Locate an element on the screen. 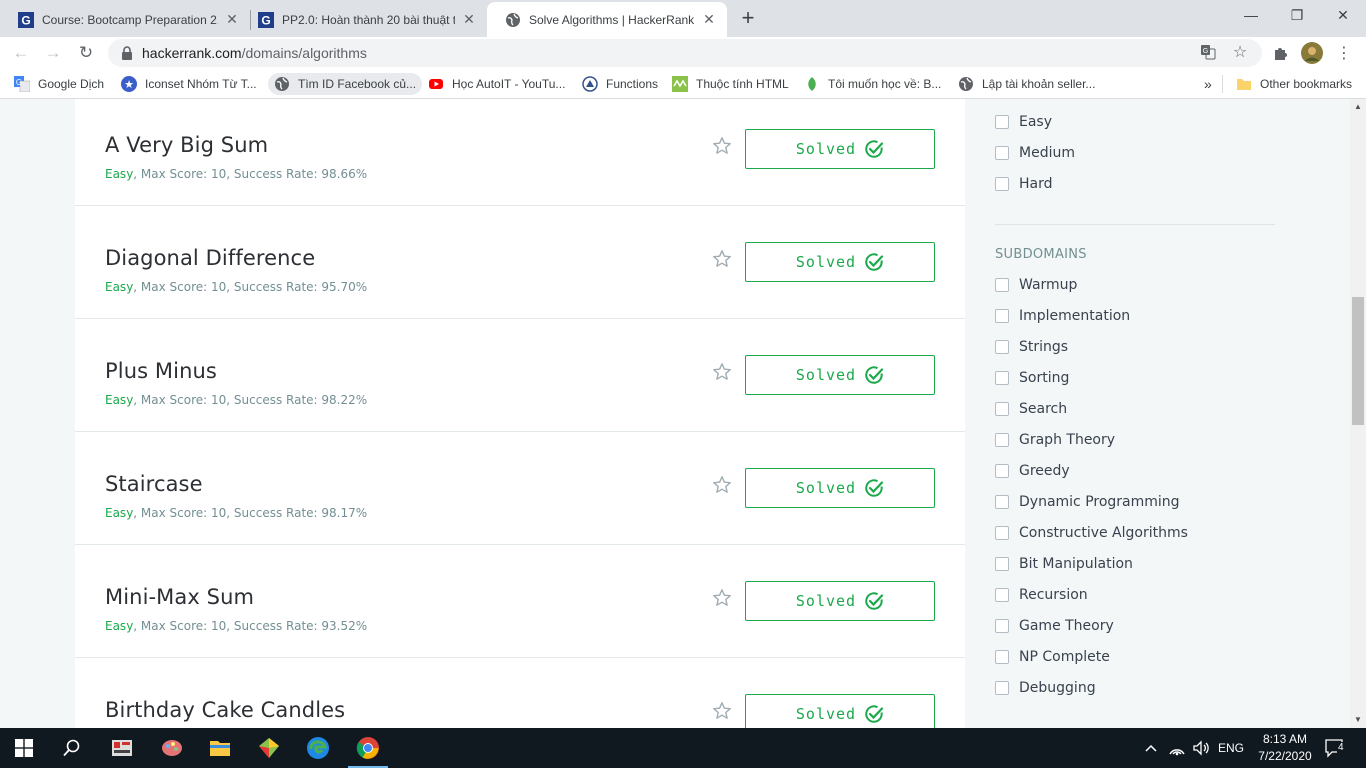 This screenshot has width=1366, height=768. bookmark-item: Thuộc tính HTML is located at coordinates (730, 84).